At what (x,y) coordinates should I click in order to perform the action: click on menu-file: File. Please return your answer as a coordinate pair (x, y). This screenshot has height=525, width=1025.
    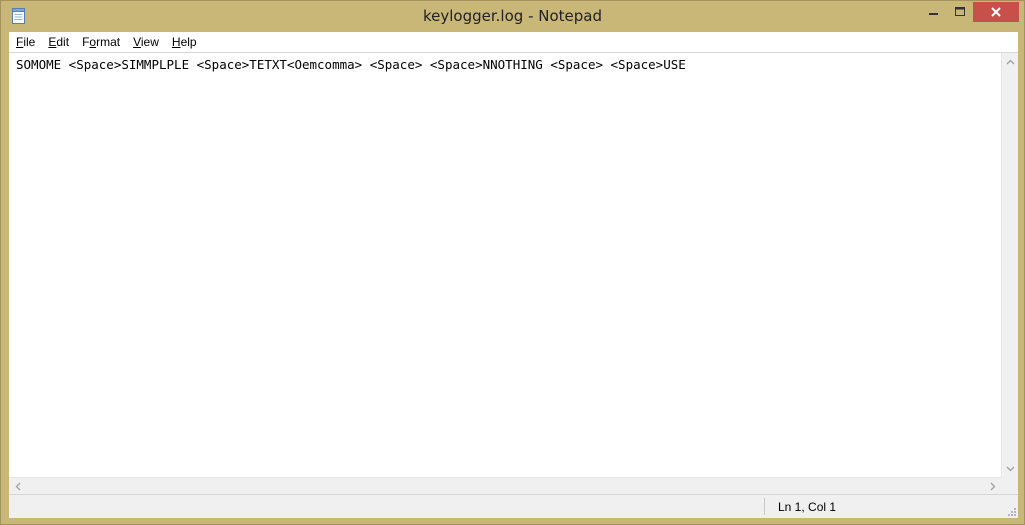
    Looking at the image, I should click on (25, 42).